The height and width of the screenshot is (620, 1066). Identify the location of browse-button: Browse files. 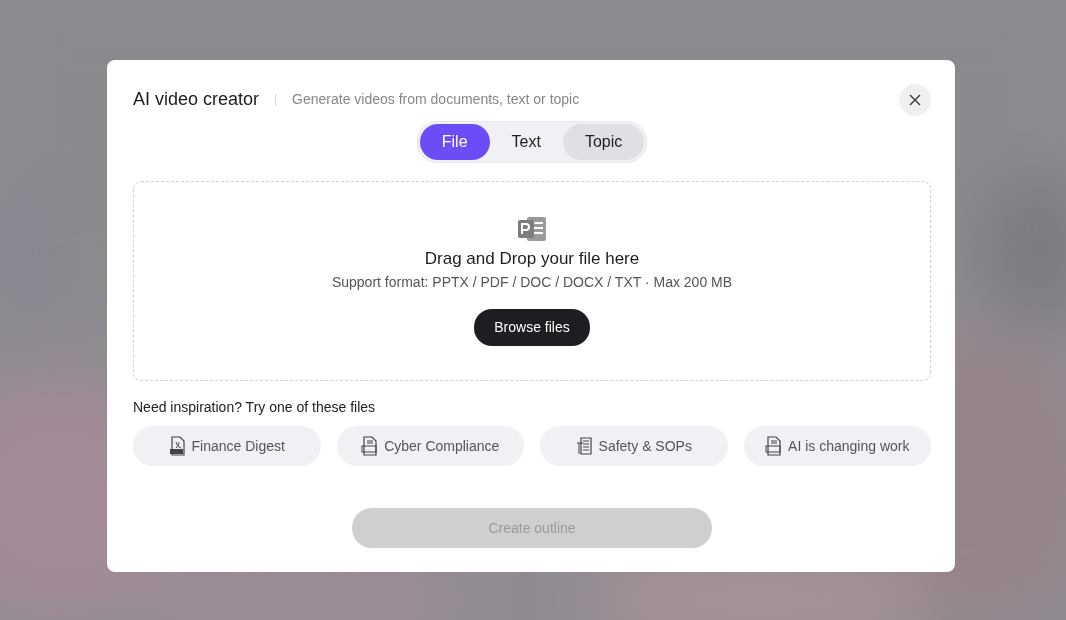
(532, 327).